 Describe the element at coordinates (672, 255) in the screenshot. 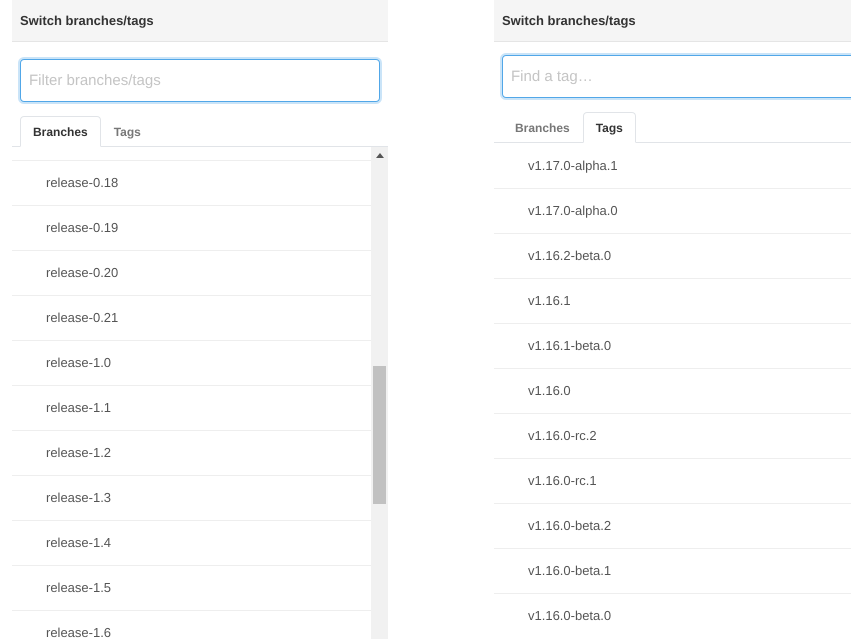

I see `branch-item: v1.16.2-beta.0` at that location.